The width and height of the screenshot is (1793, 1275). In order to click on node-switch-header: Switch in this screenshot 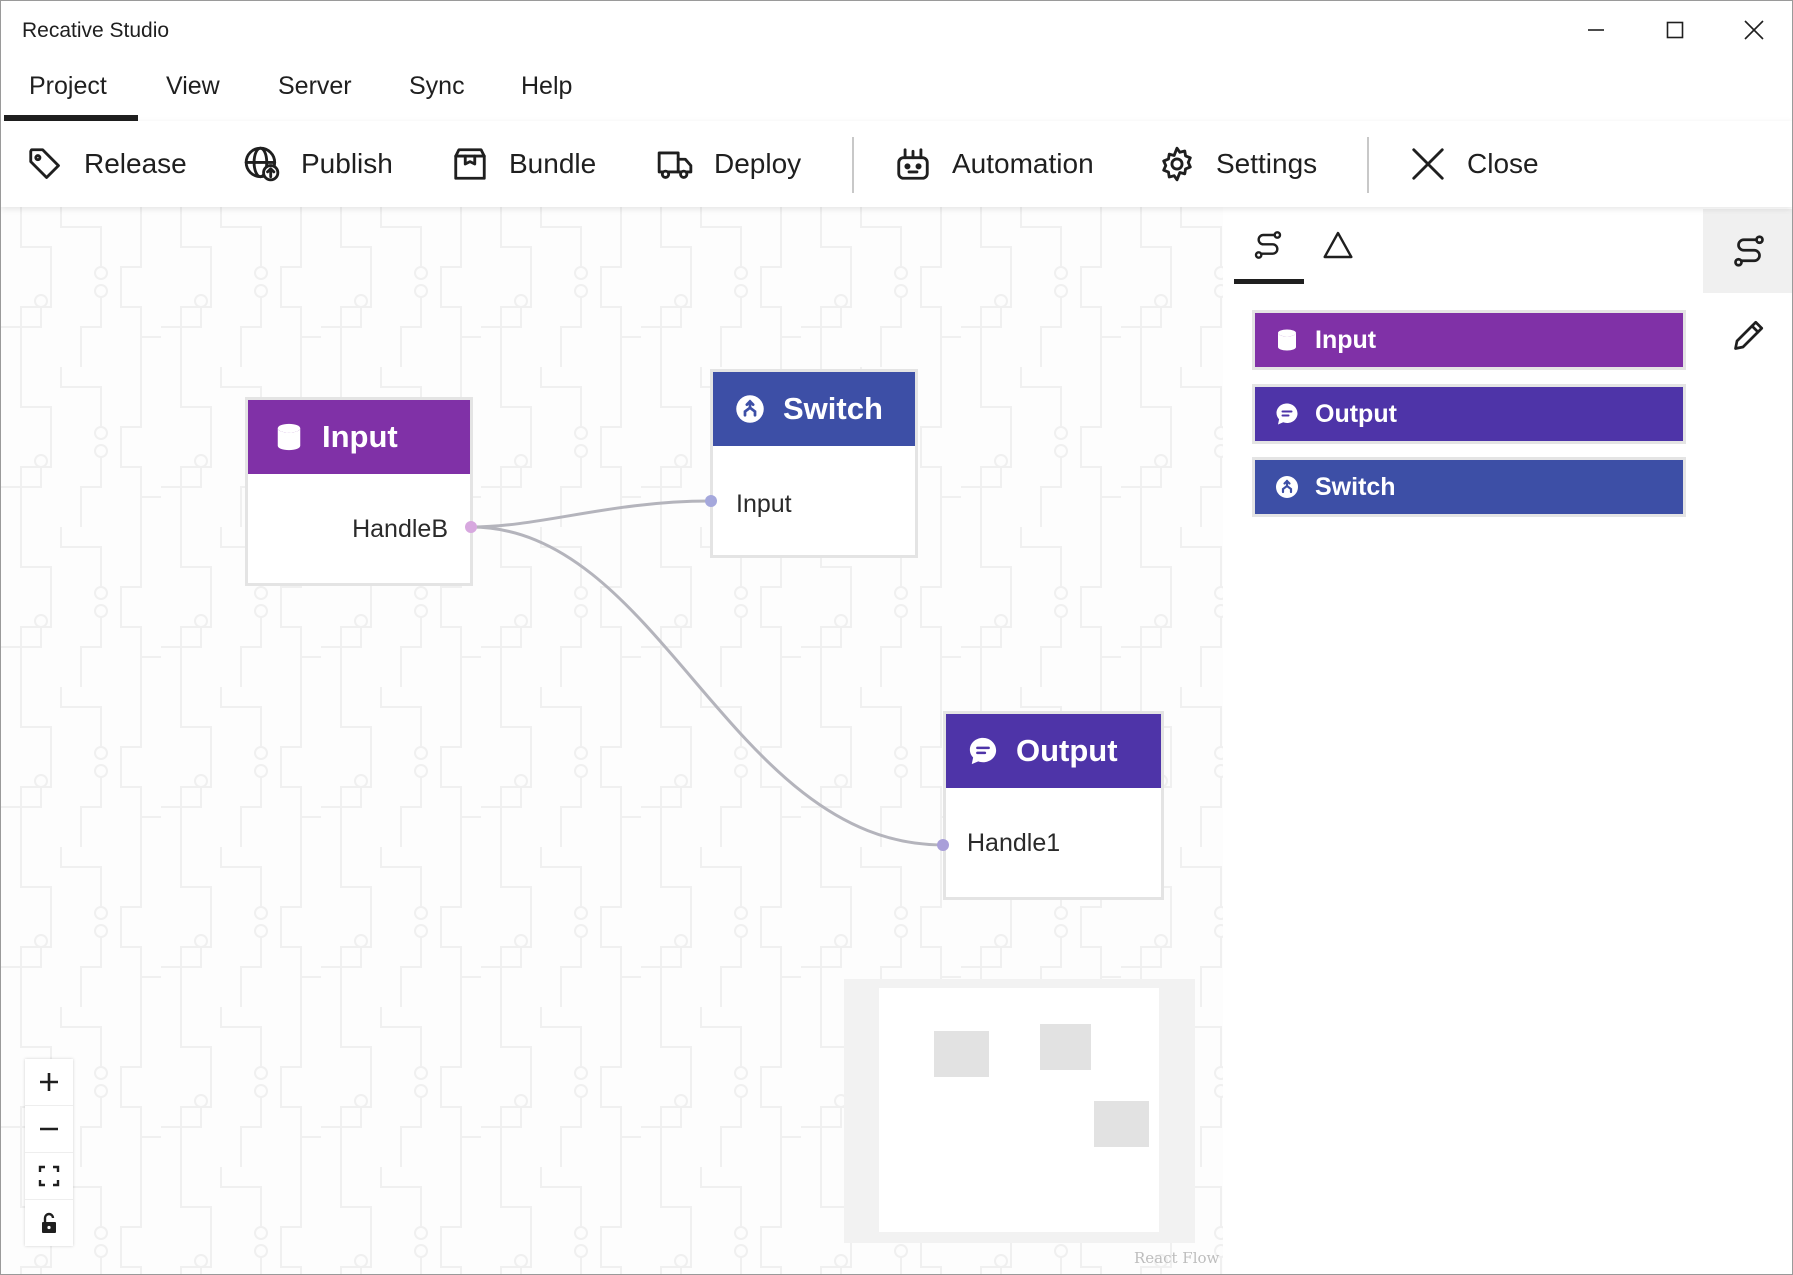, I will do `click(814, 409)`.